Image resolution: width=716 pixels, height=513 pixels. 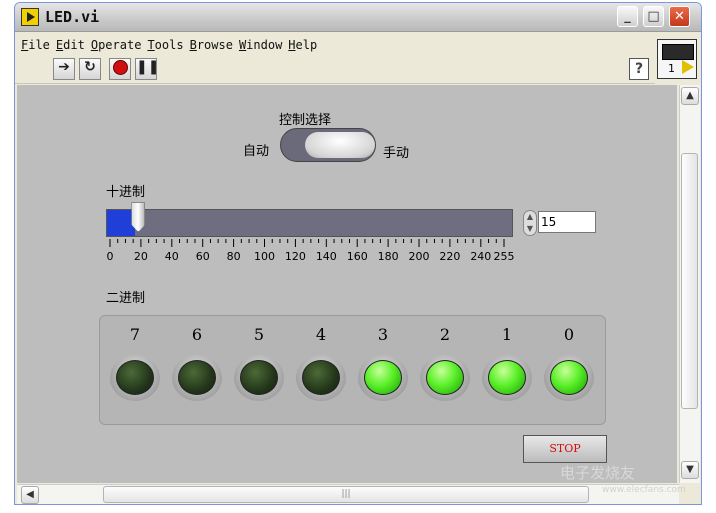 I want to click on led-bit-label: 4, so click(x=321, y=334).